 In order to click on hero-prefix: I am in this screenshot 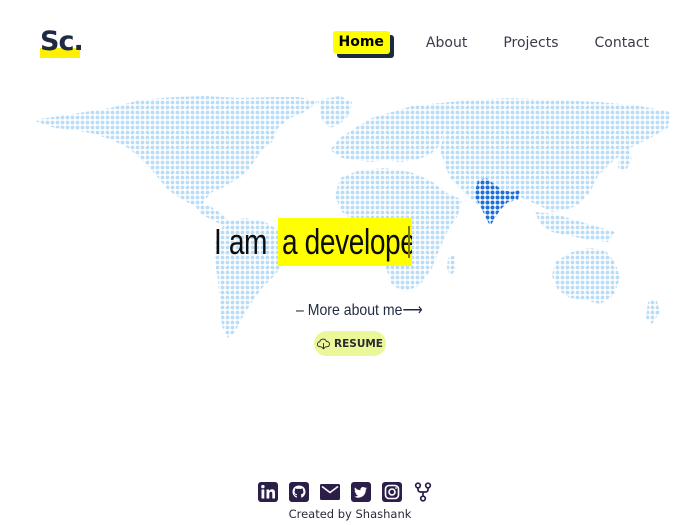, I will do `click(241, 241)`.